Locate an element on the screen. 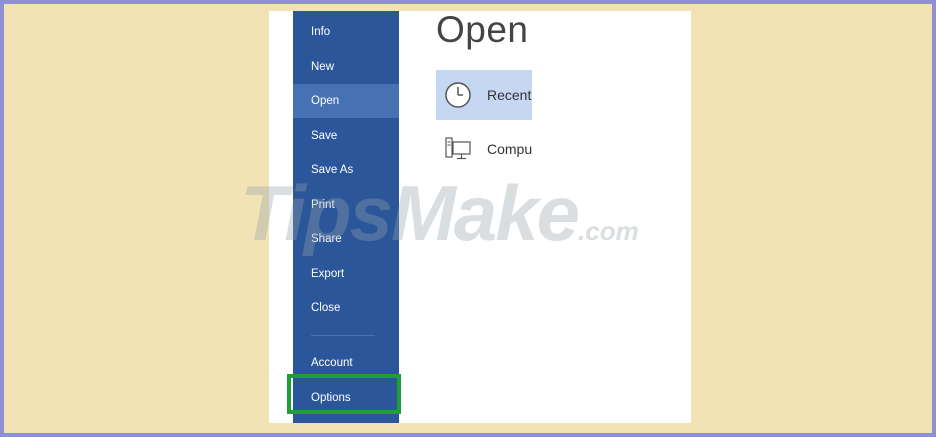 The width and height of the screenshot is (936, 437). page-title: Open is located at coordinates (482, 30).